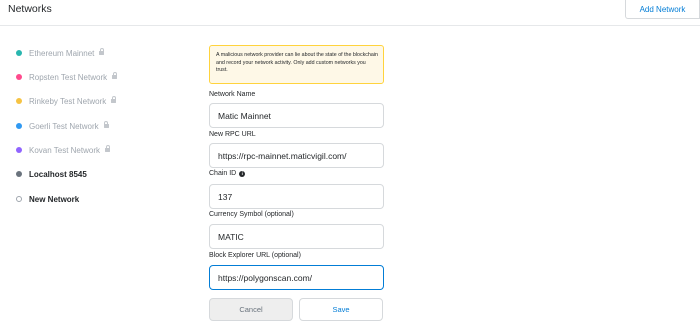  What do you see at coordinates (251, 214) in the screenshot?
I see `currency-symbol-label: Currency Symbol (optional)` at bounding box center [251, 214].